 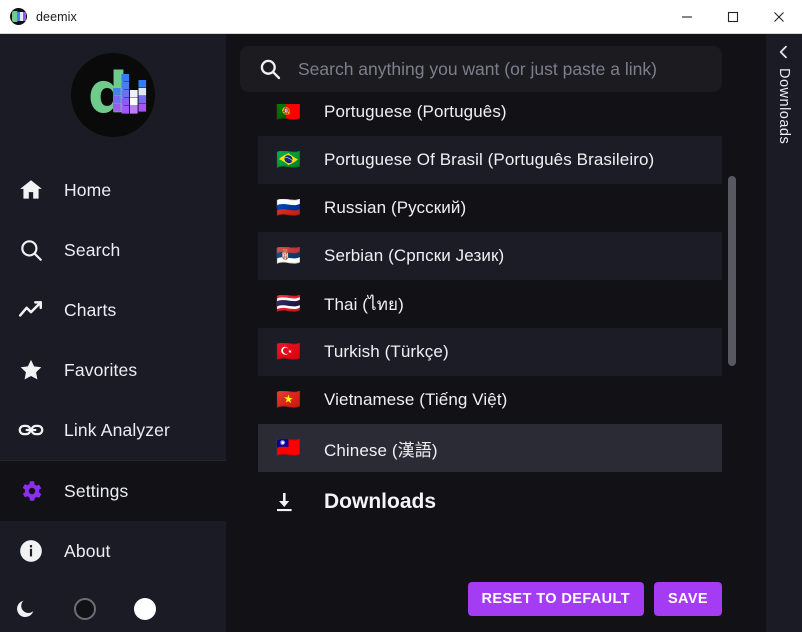 What do you see at coordinates (288, 400) in the screenshot?
I see `flag-icon: 🇻🇳` at bounding box center [288, 400].